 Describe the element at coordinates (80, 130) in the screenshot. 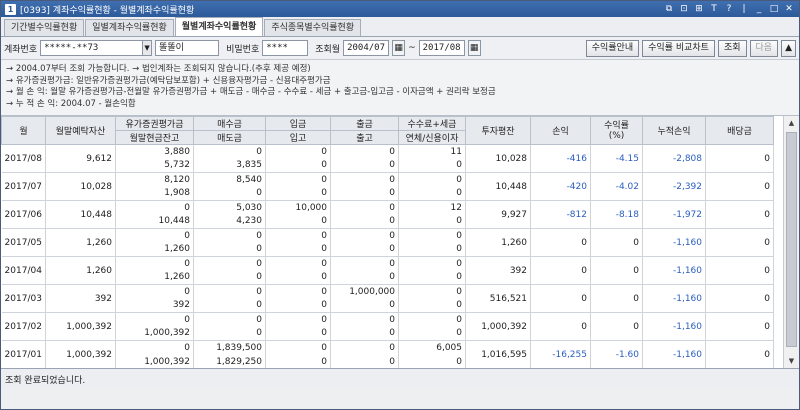

I see `header-deposit: 월말예탁자산` at that location.